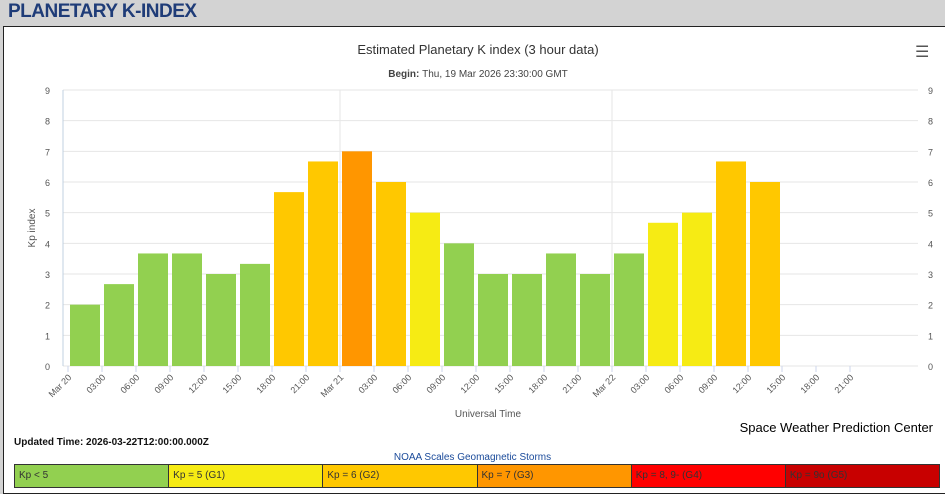 Image resolution: width=945 pixels, height=494 pixels. Describe the element at coordinates (47, 306) in the screenshot. I see `y-tick-label: 2` at that location.